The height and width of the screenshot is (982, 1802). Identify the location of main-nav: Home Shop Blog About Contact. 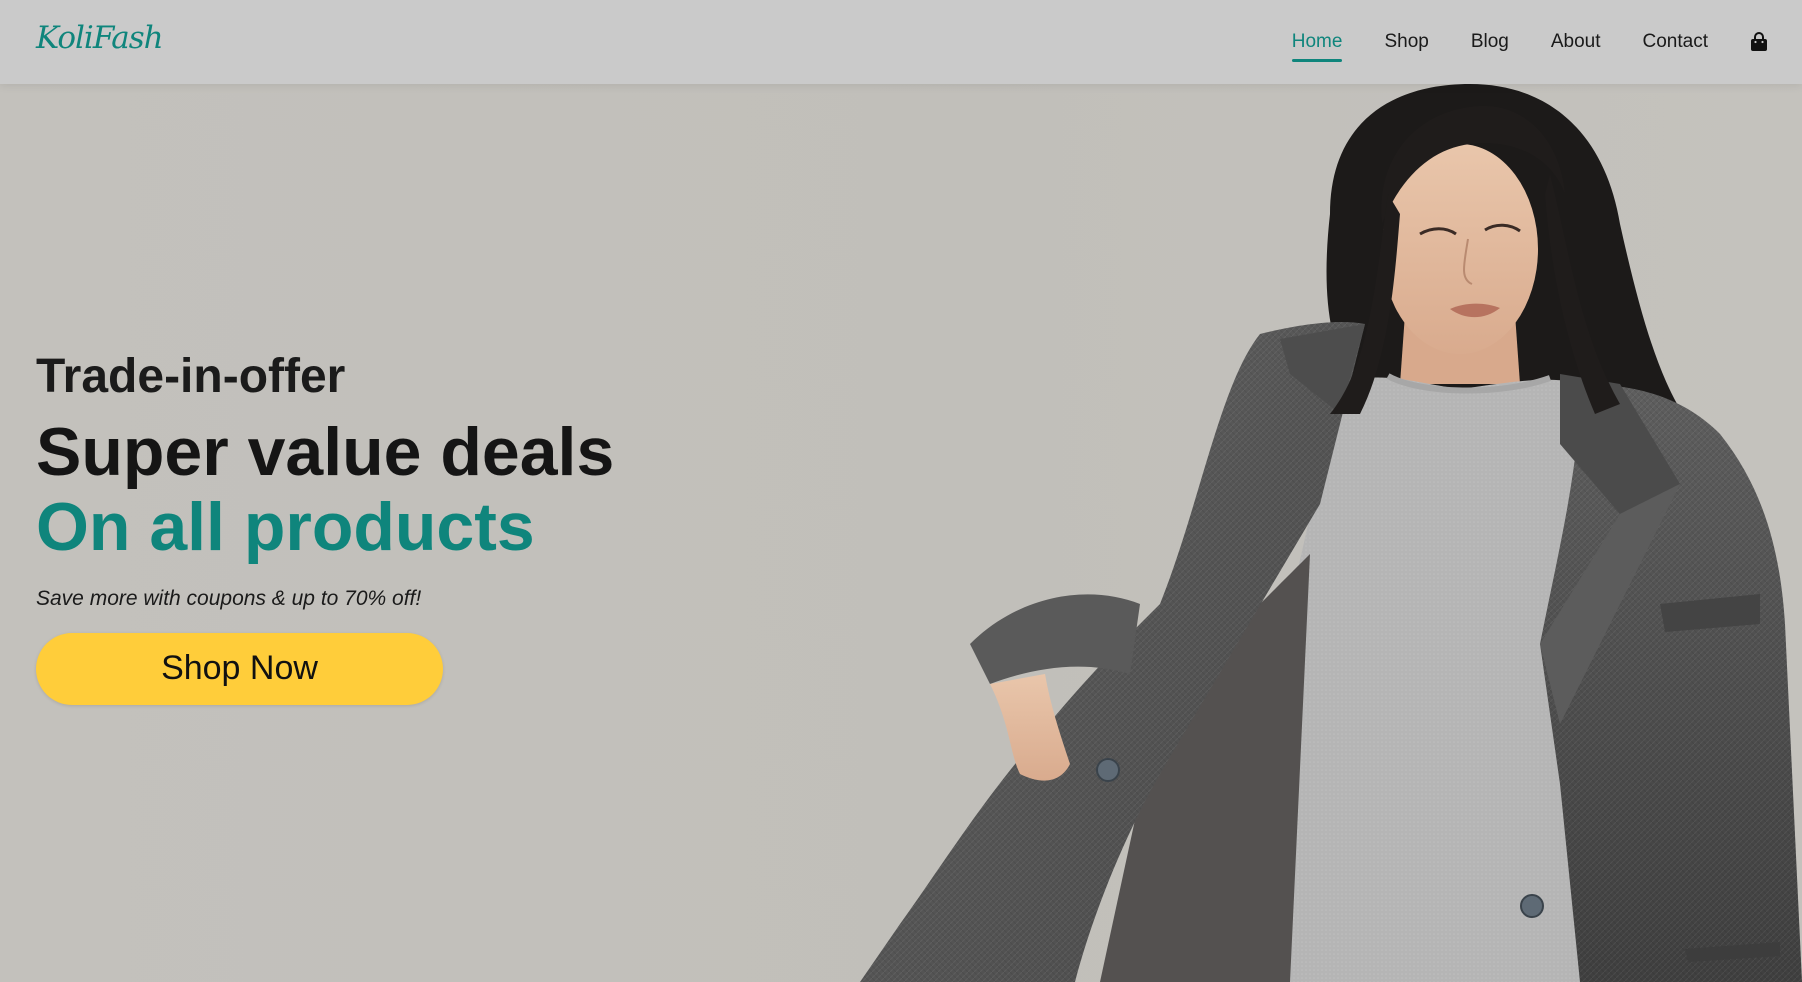
(1509, 42).